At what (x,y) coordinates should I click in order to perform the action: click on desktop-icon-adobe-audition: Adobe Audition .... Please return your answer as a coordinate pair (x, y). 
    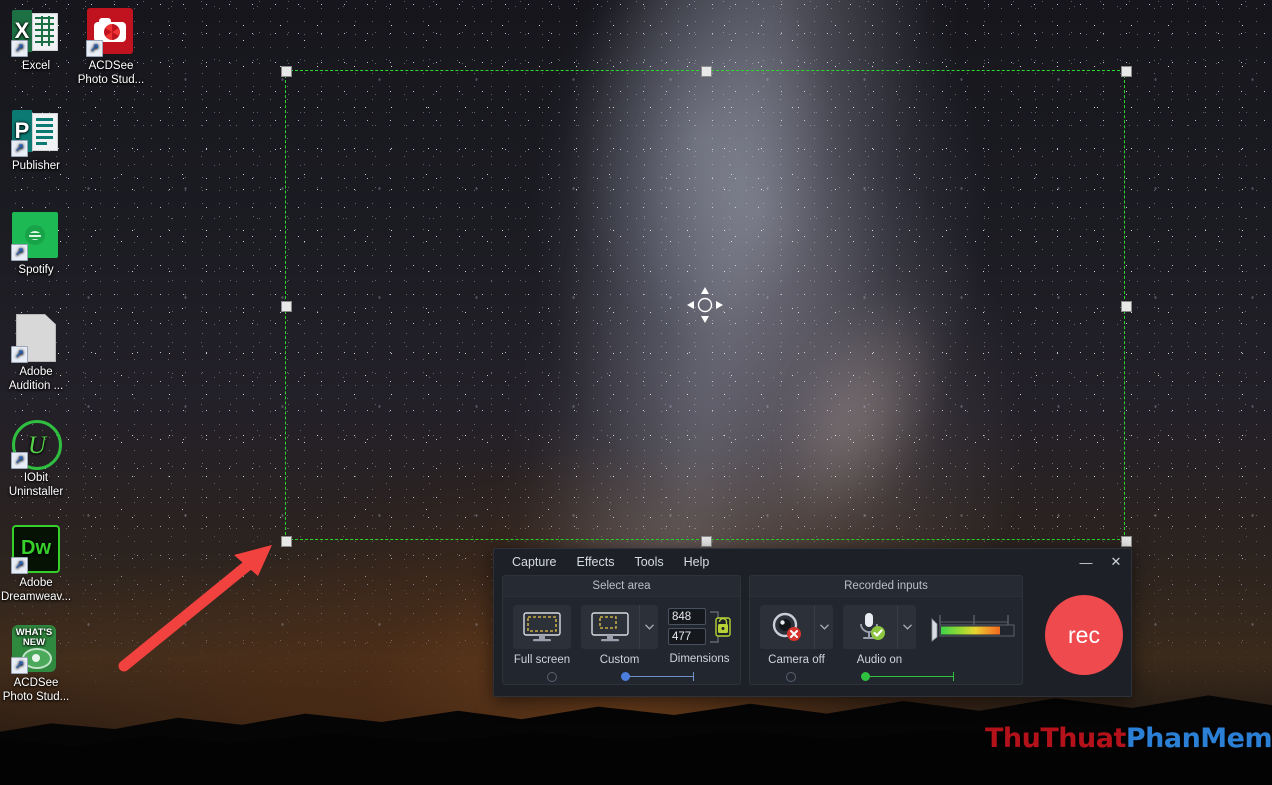
    Looking at the image, I should click on (42, 353).